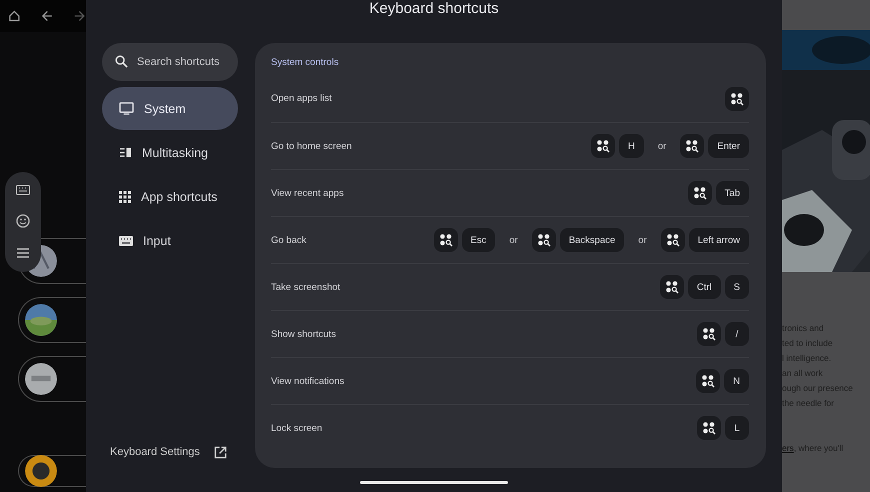 This screenshot has height=492, width=870. I want to click on grid-icon, so click(125, 196).